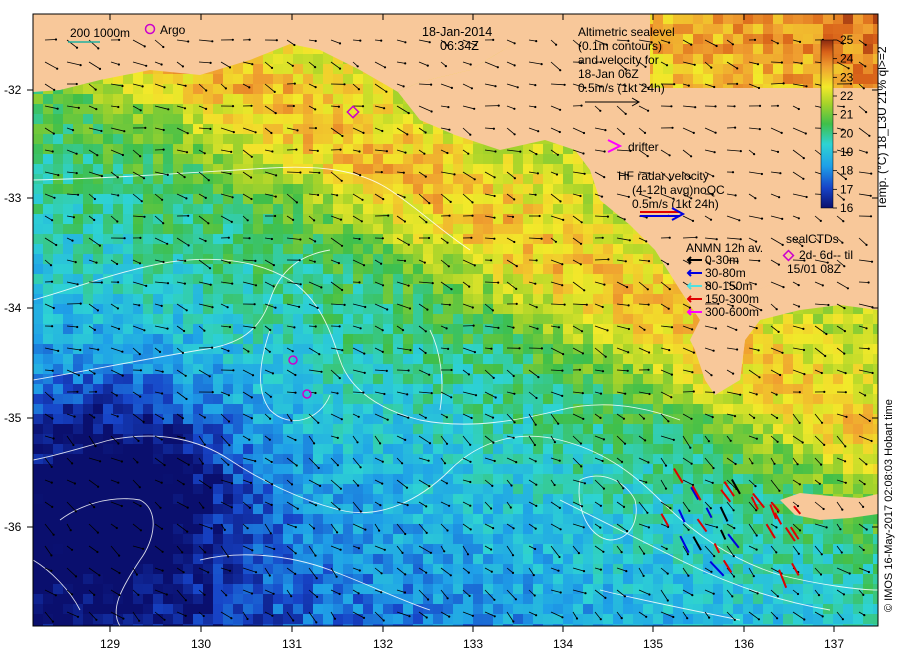 Image resolution: width=900 pixels, height=660 pixels. I want to click on colorbar-tick-label: 25, so click(847, 40).